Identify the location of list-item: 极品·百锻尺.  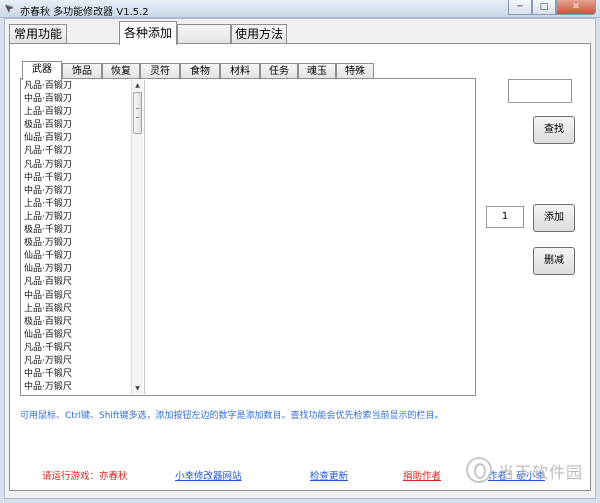
(76, 322).